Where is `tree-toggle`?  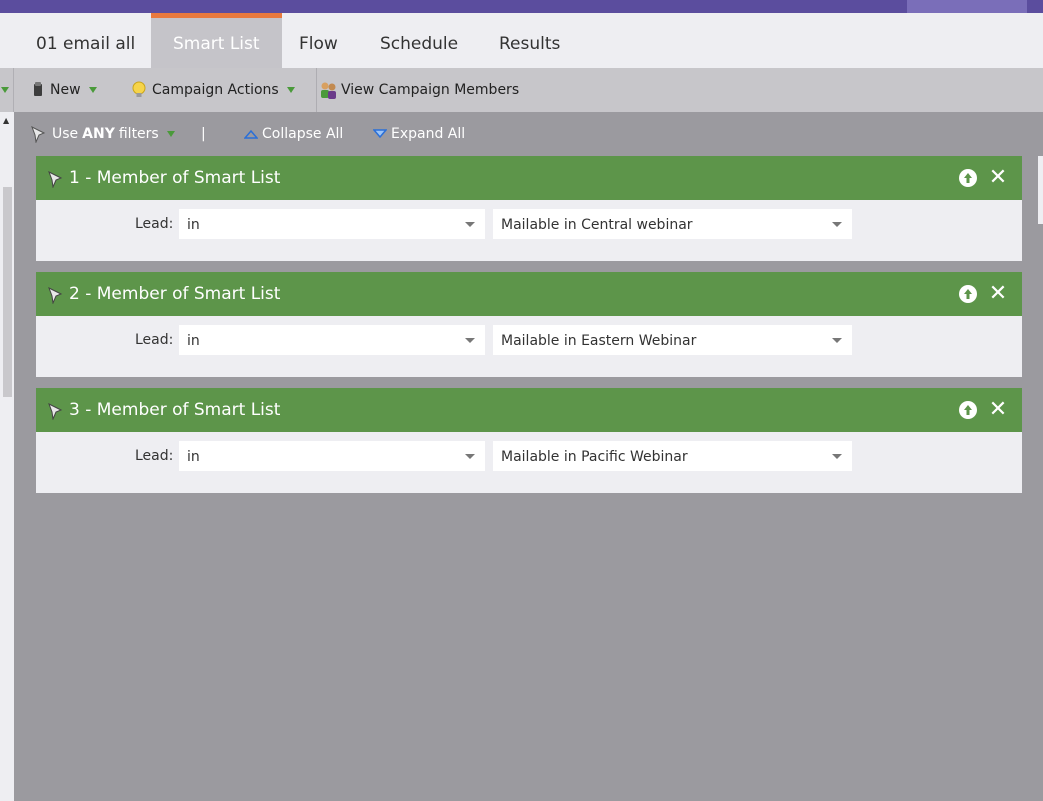 tree-toggle is located at coordinates (7, 90).